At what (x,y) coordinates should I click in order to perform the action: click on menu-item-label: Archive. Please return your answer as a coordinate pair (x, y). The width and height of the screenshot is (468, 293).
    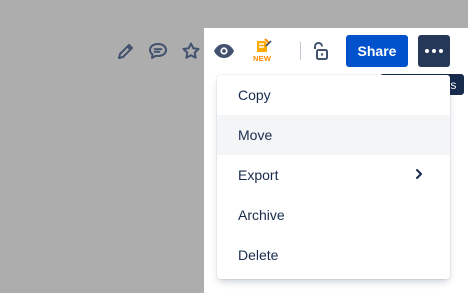
    Looking at the image, I should click on (261, 215).